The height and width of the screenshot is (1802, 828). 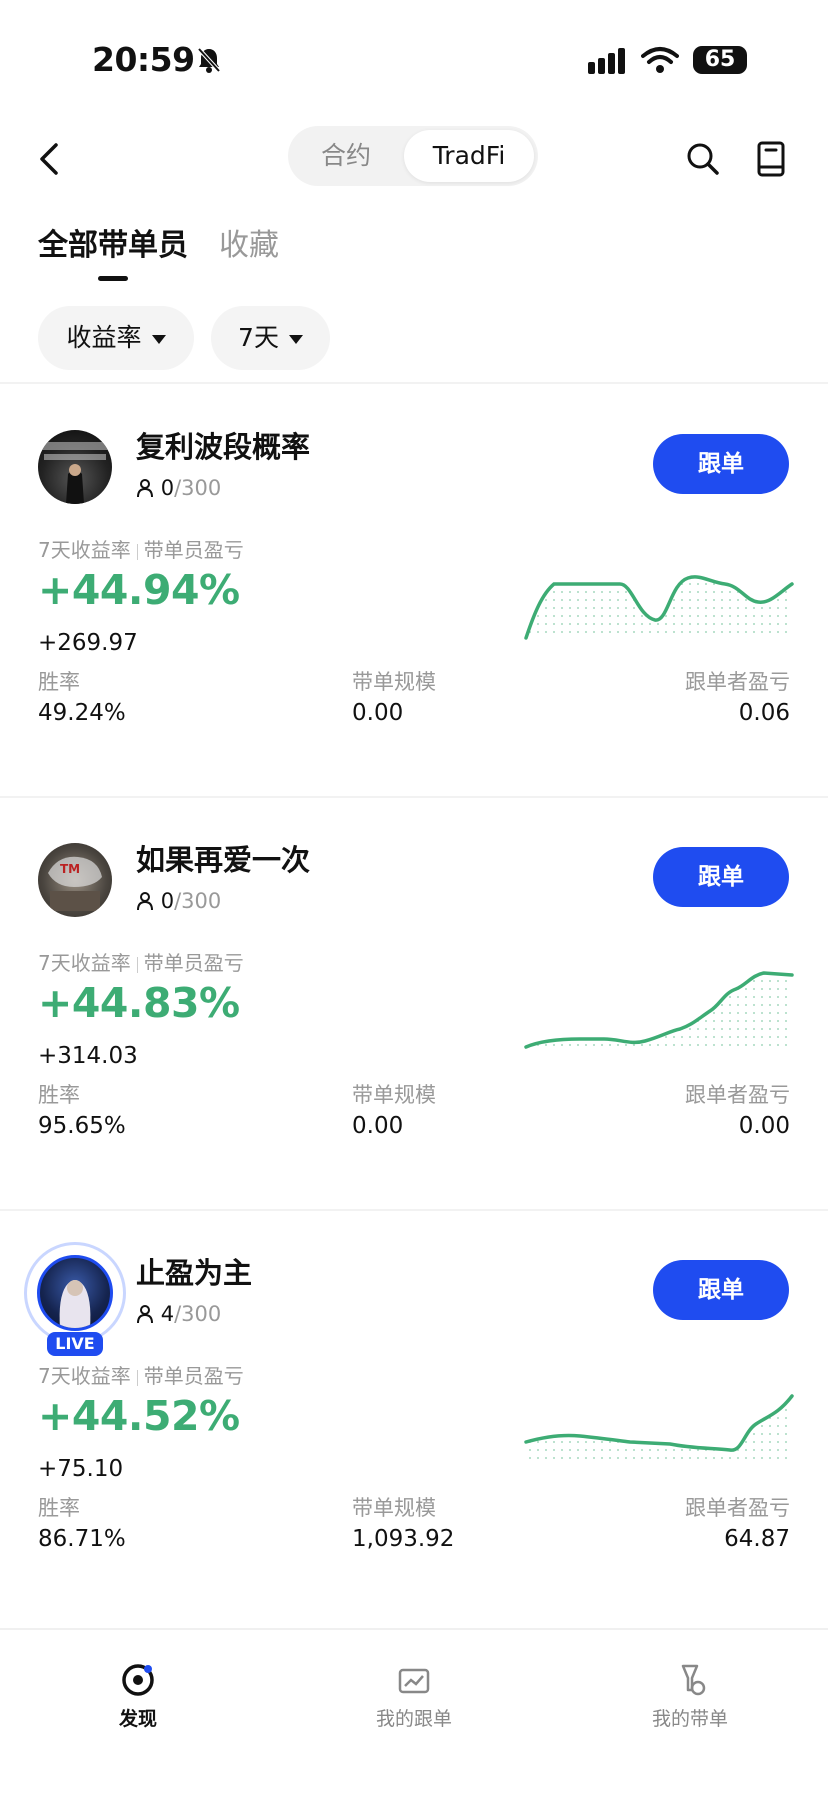 What do you see at coordinates (143, 59) in the screenshot?
I see `status-time: 20:59` at bounding box center [143, 59].